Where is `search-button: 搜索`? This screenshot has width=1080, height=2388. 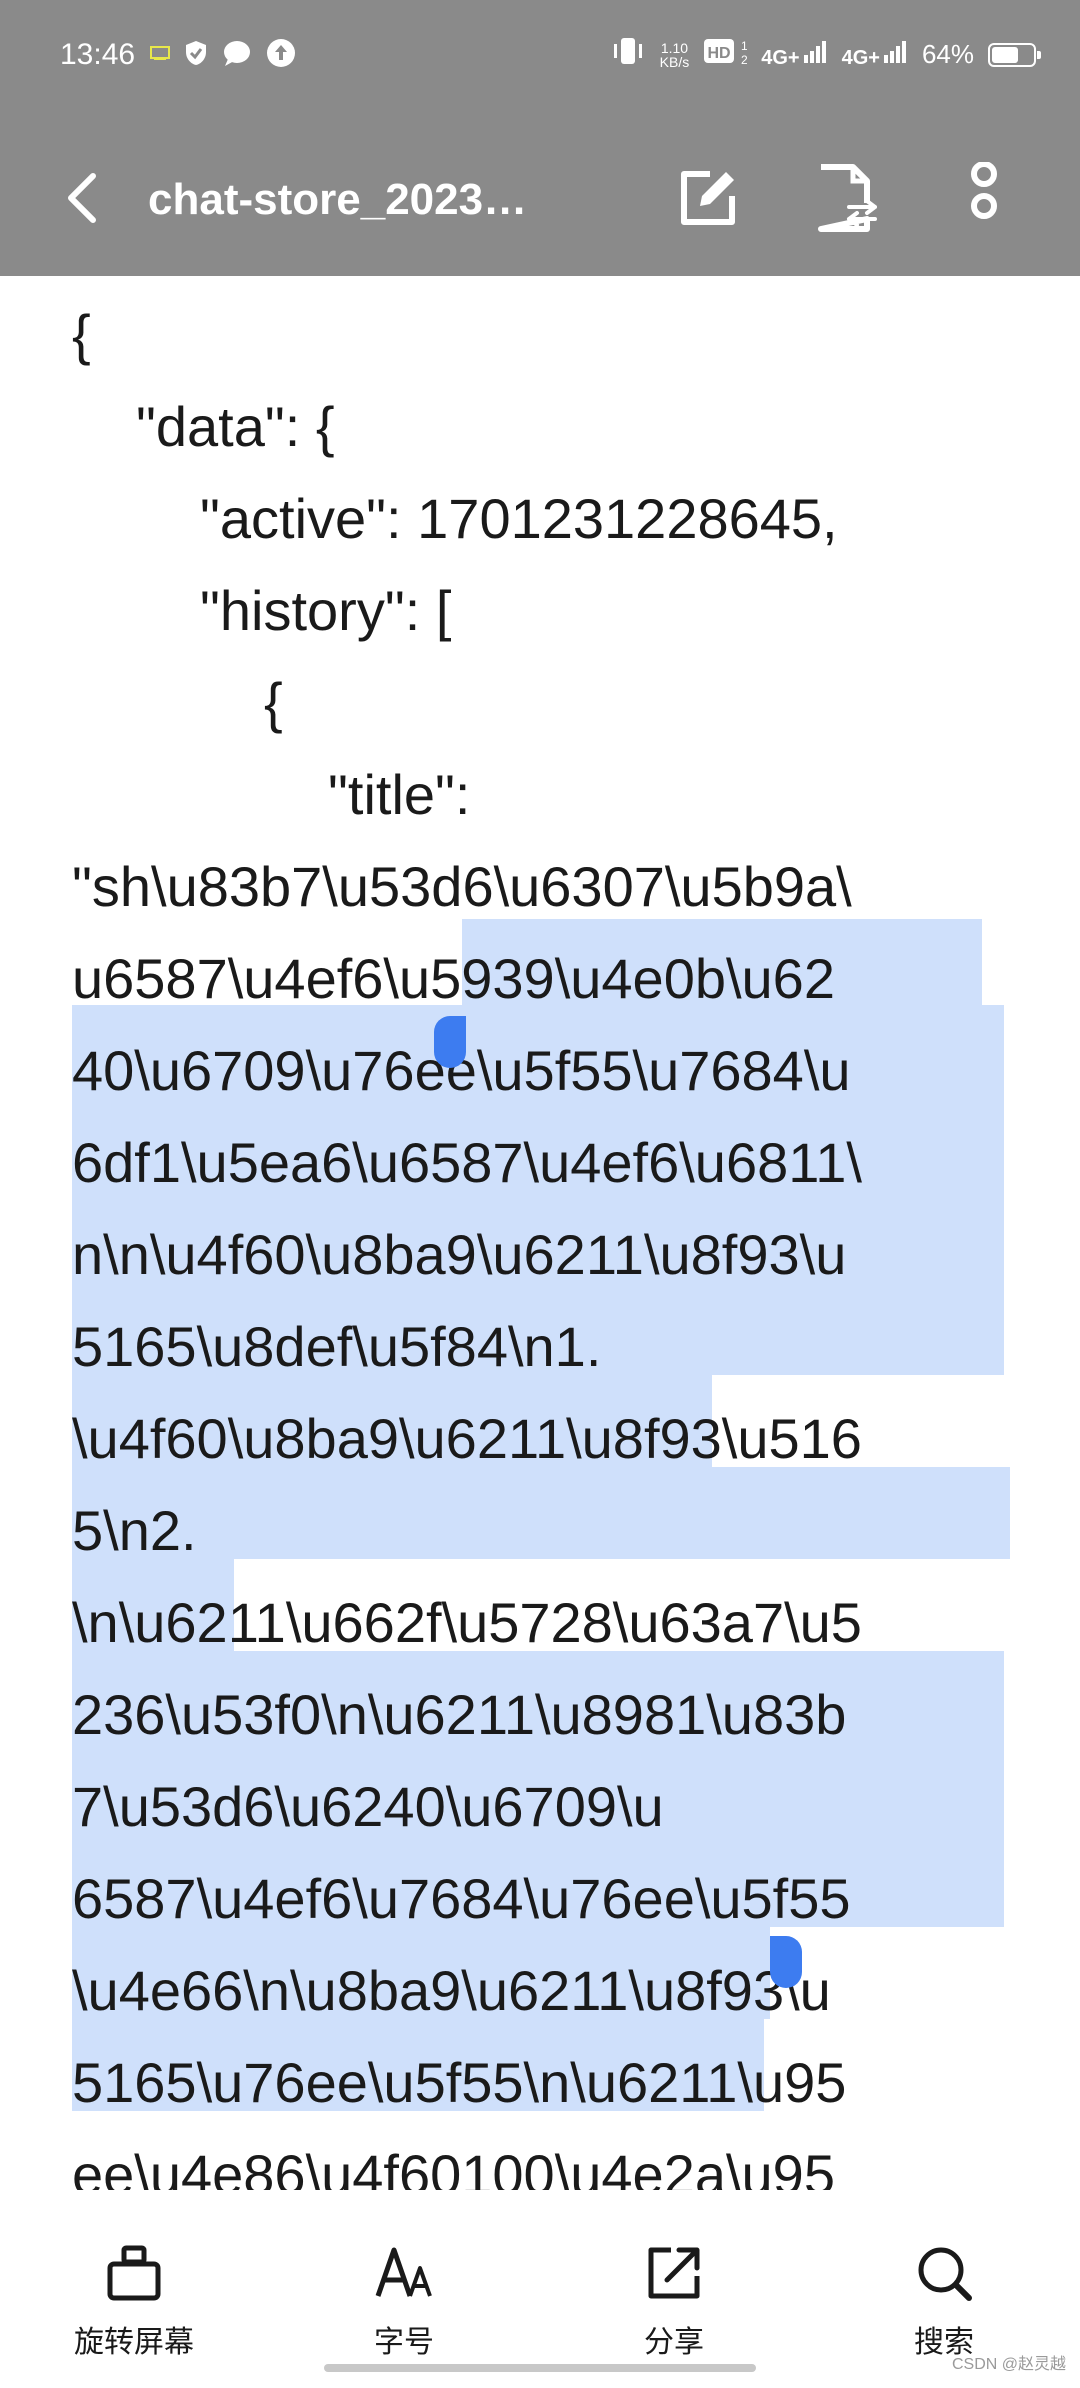 search-button: 搜索 is located at coordinates (944, 2304).